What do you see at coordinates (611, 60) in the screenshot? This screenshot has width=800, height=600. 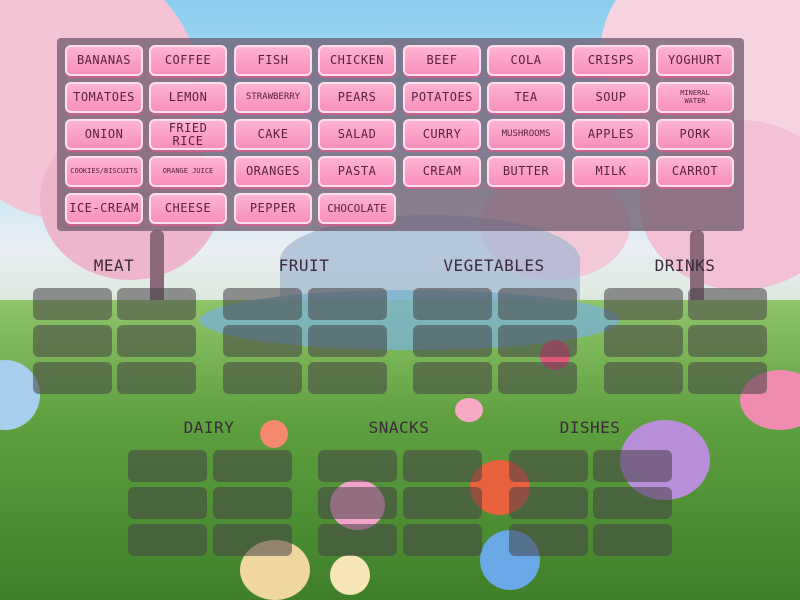 I see `word-tile: CRISPS` at bounding box center [611, 60].